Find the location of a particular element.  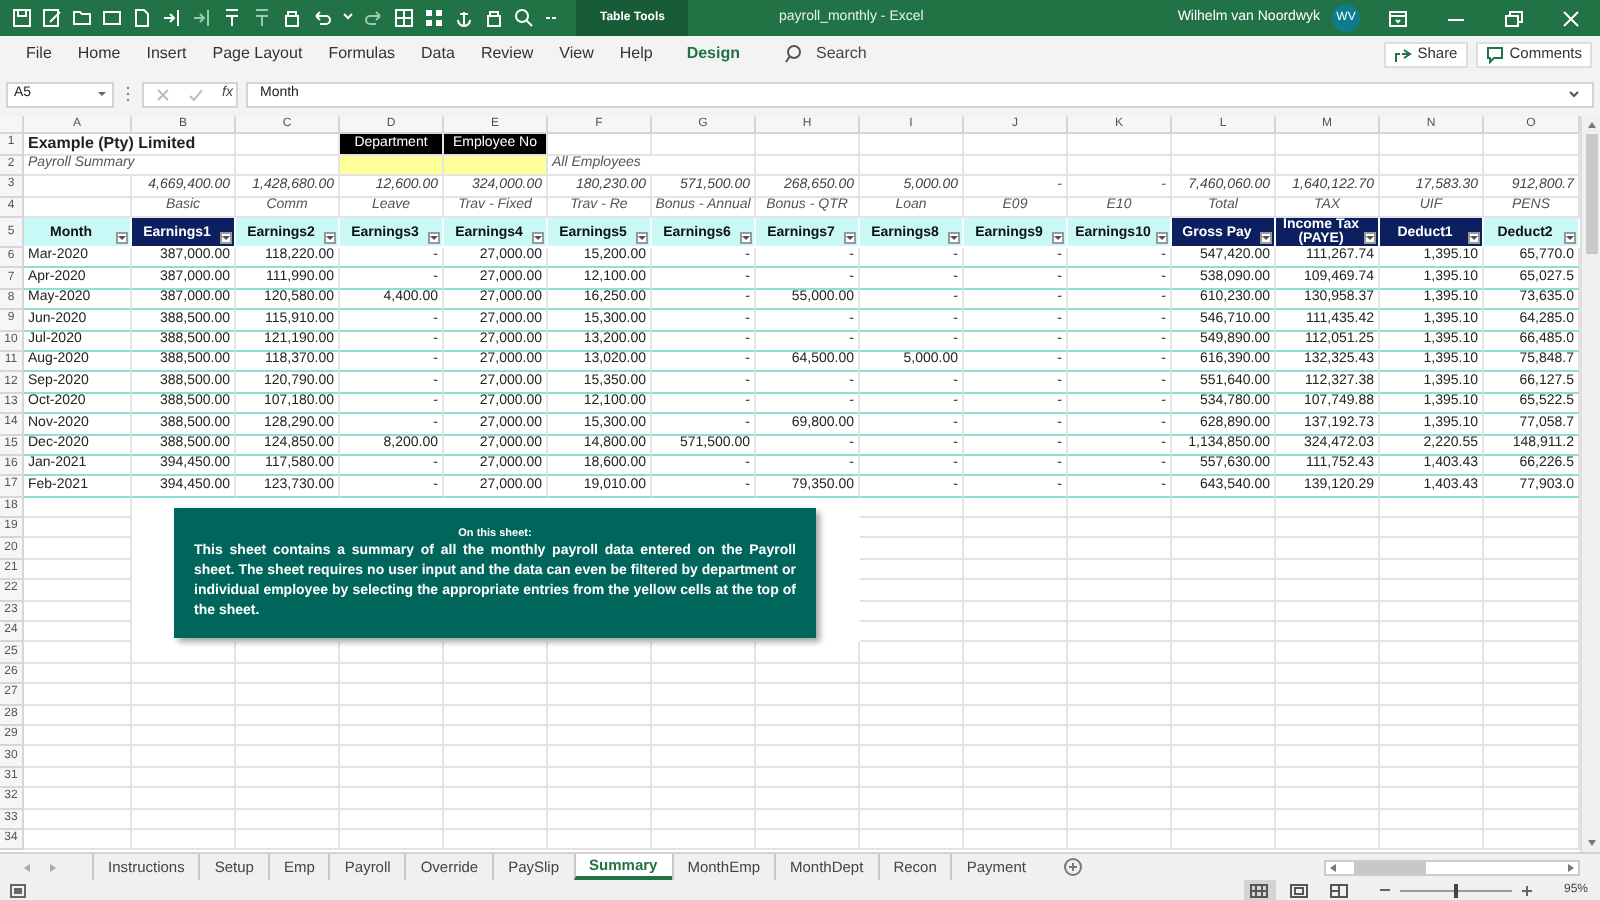

zoom-slider-thumb is located at coordinates (1455, 890).